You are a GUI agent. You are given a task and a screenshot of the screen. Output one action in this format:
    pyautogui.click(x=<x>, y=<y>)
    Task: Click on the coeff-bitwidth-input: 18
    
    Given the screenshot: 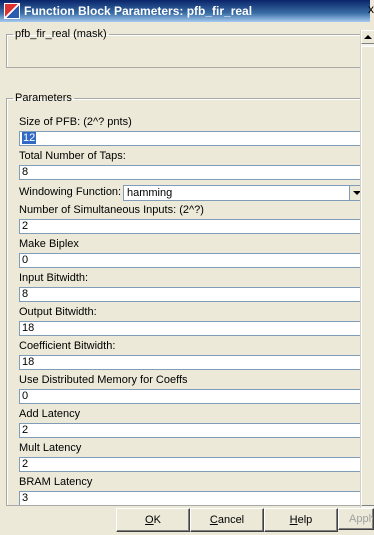 What is the action you would take?
    pyautogui.click(x=190, y=362)
    